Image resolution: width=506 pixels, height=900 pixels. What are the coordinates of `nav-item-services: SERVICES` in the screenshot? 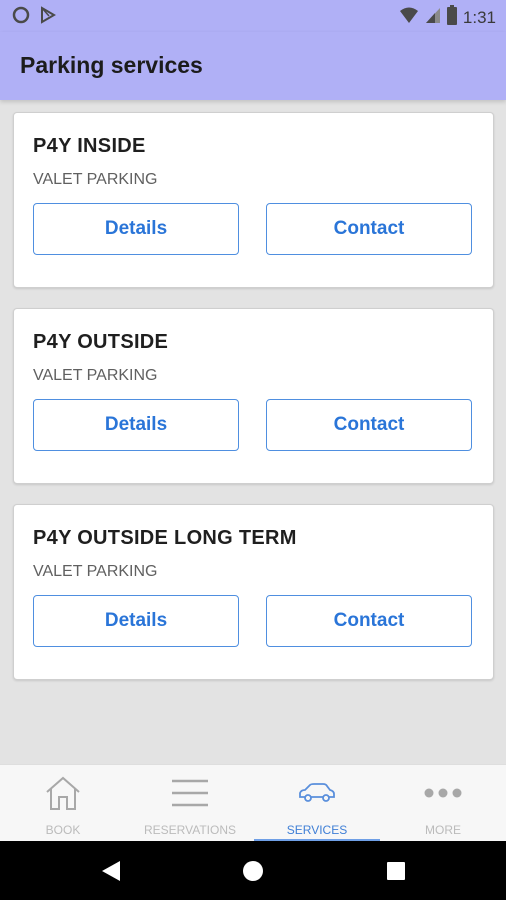 It's located at (317, 803).